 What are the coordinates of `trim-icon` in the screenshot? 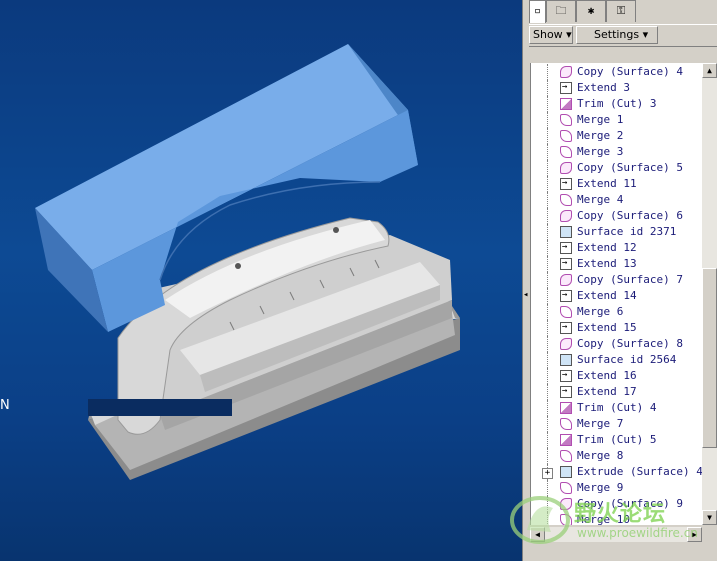 It's located at (566, 408).